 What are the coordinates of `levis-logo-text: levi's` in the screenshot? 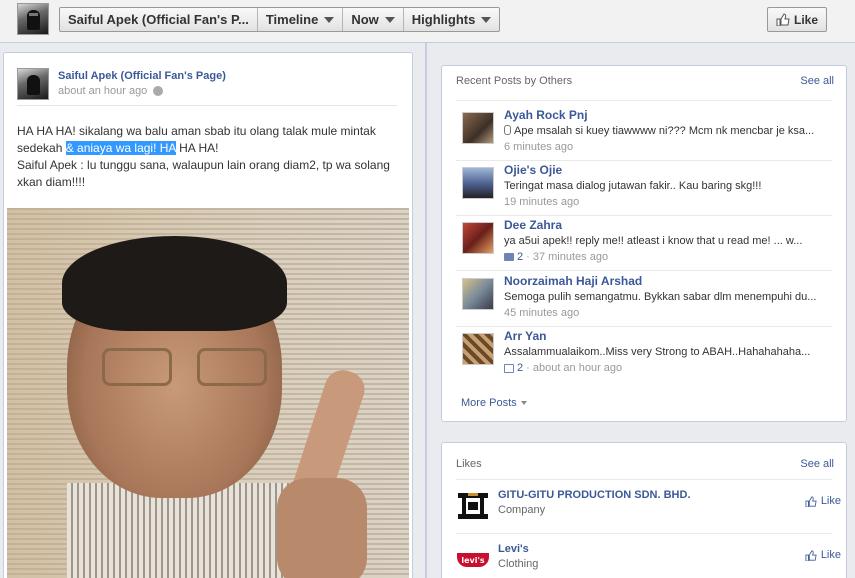 It's located at (473, 560).